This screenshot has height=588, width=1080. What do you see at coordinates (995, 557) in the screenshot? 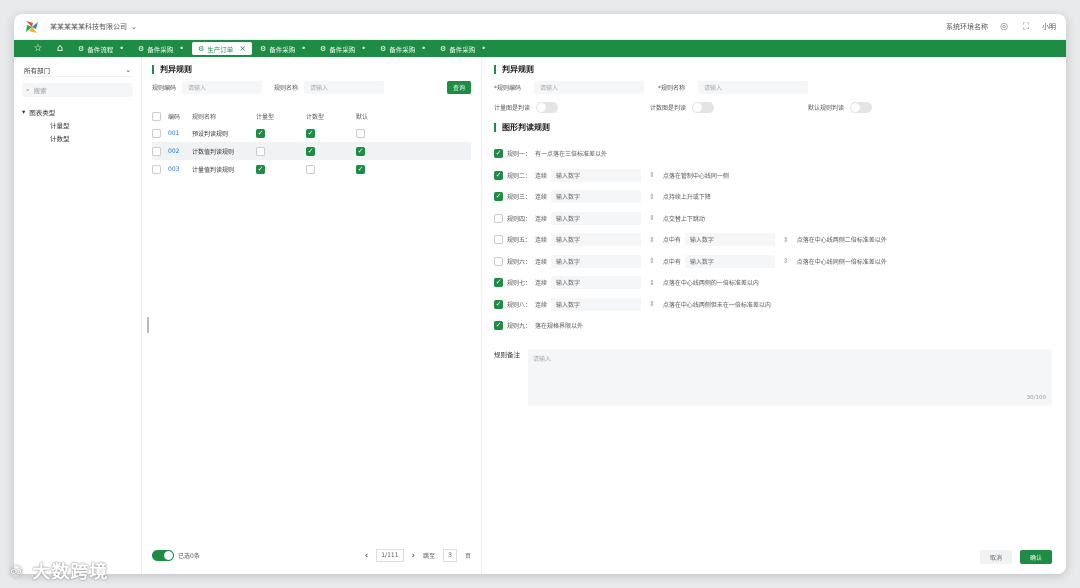
I see `cancel-button: 取消` at bounding box center [995, 557].